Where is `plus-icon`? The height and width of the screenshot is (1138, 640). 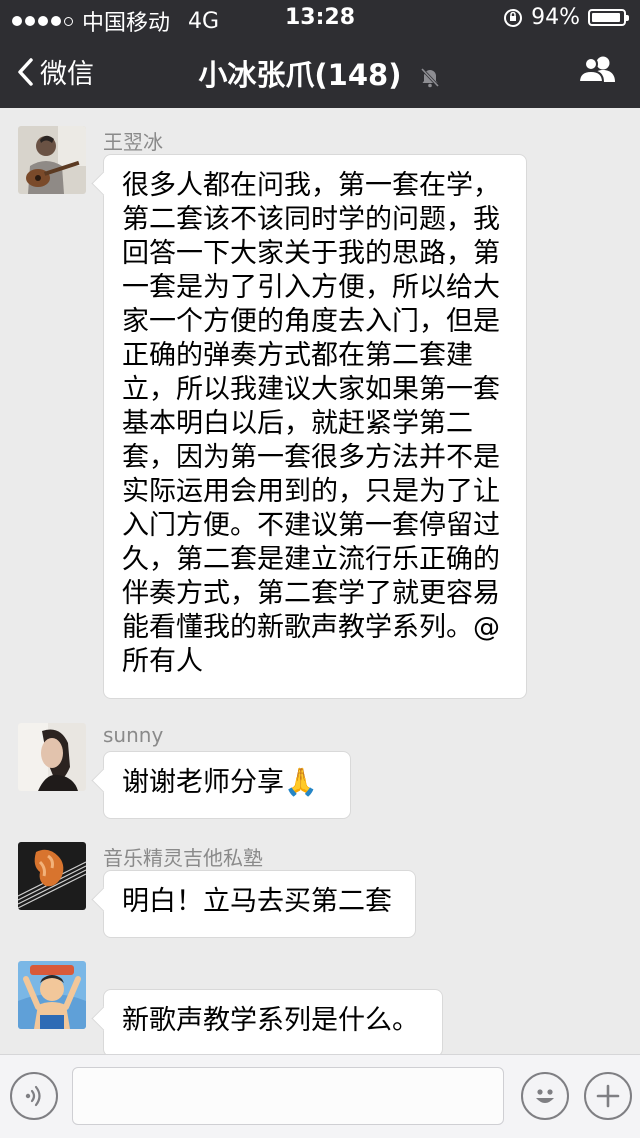 plus-icon is located at coordinates (608, 1096).